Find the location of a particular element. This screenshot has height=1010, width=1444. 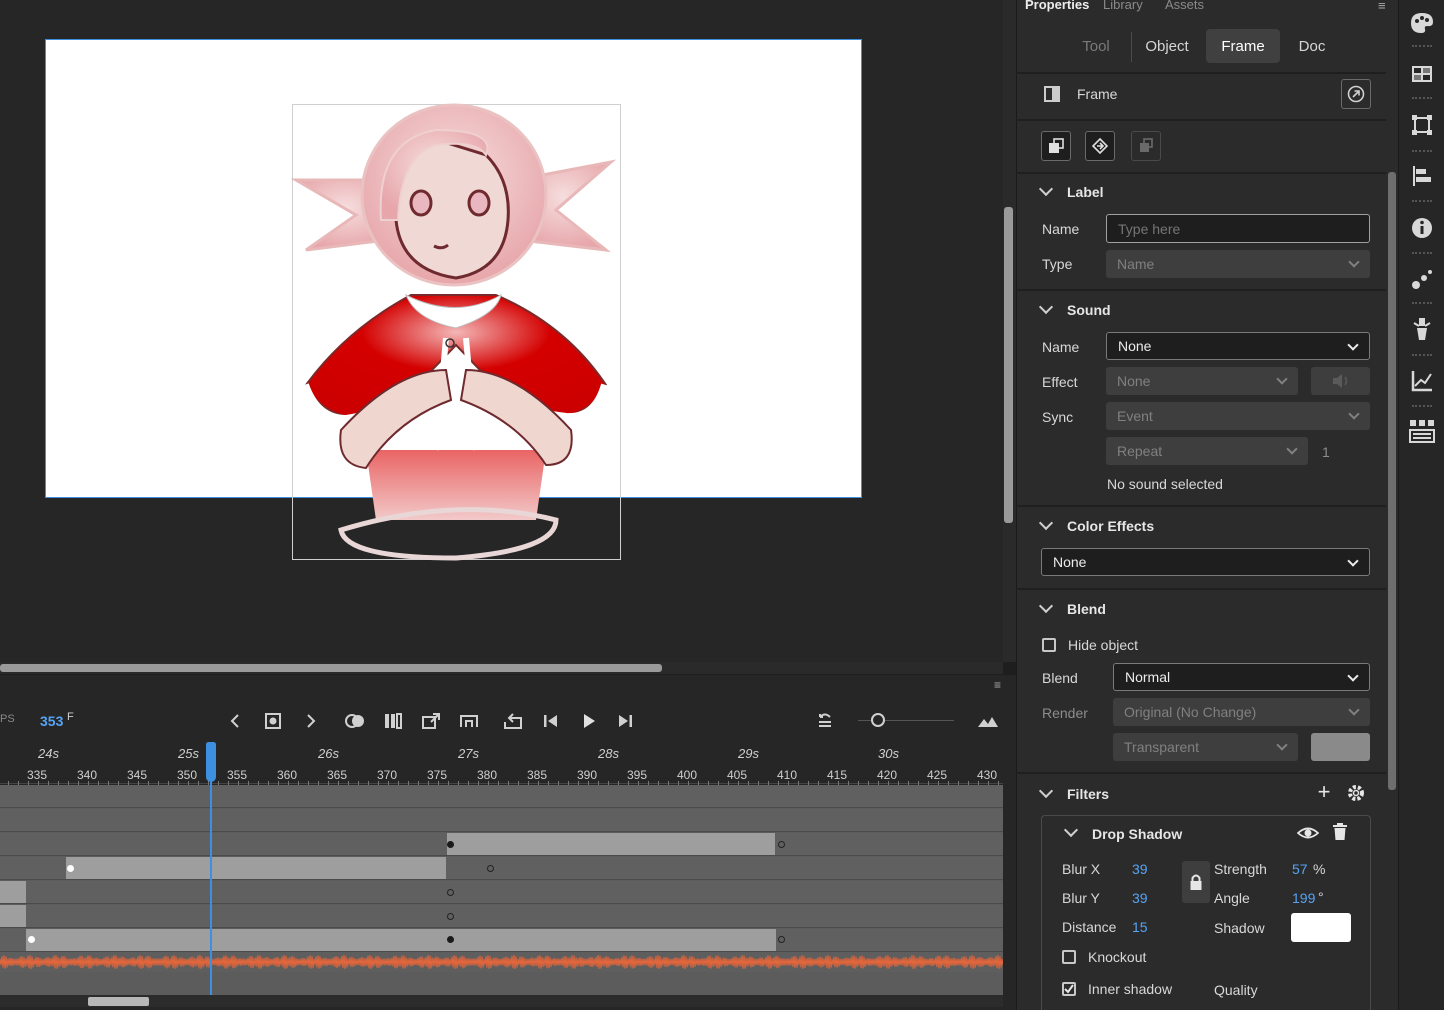

render-background-color-swatch is located at coordinates (1340, 747).